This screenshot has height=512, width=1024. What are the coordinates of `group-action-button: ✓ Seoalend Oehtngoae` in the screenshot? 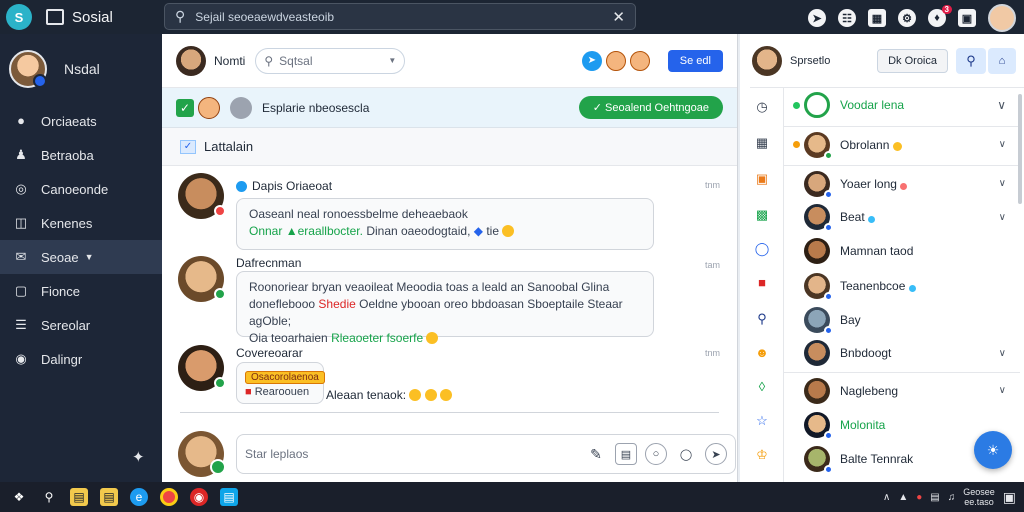 It's located at (650, 107).